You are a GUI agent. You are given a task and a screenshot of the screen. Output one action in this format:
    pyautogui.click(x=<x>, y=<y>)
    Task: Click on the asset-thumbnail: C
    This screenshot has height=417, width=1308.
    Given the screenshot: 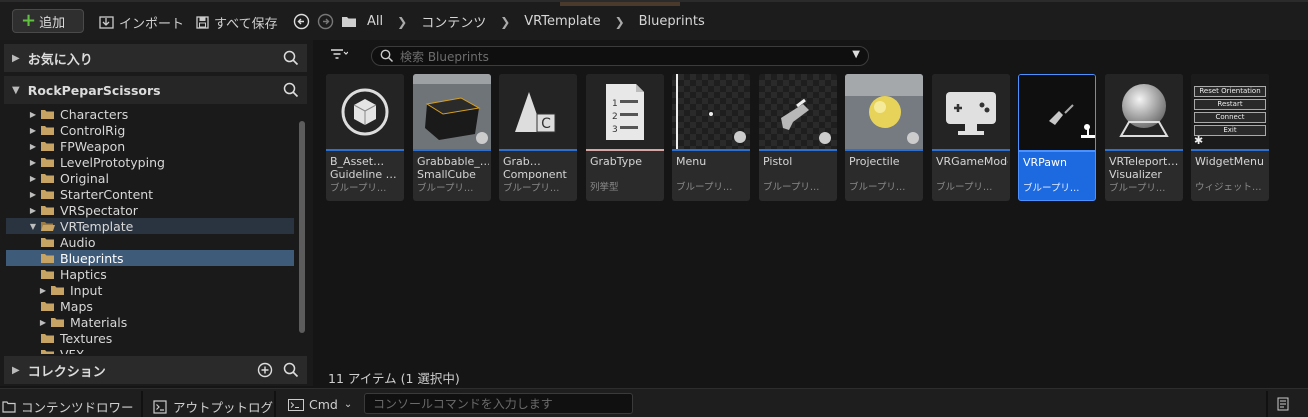 What is the action you would take?
    pyautogui.click(x=538, y=111)
    